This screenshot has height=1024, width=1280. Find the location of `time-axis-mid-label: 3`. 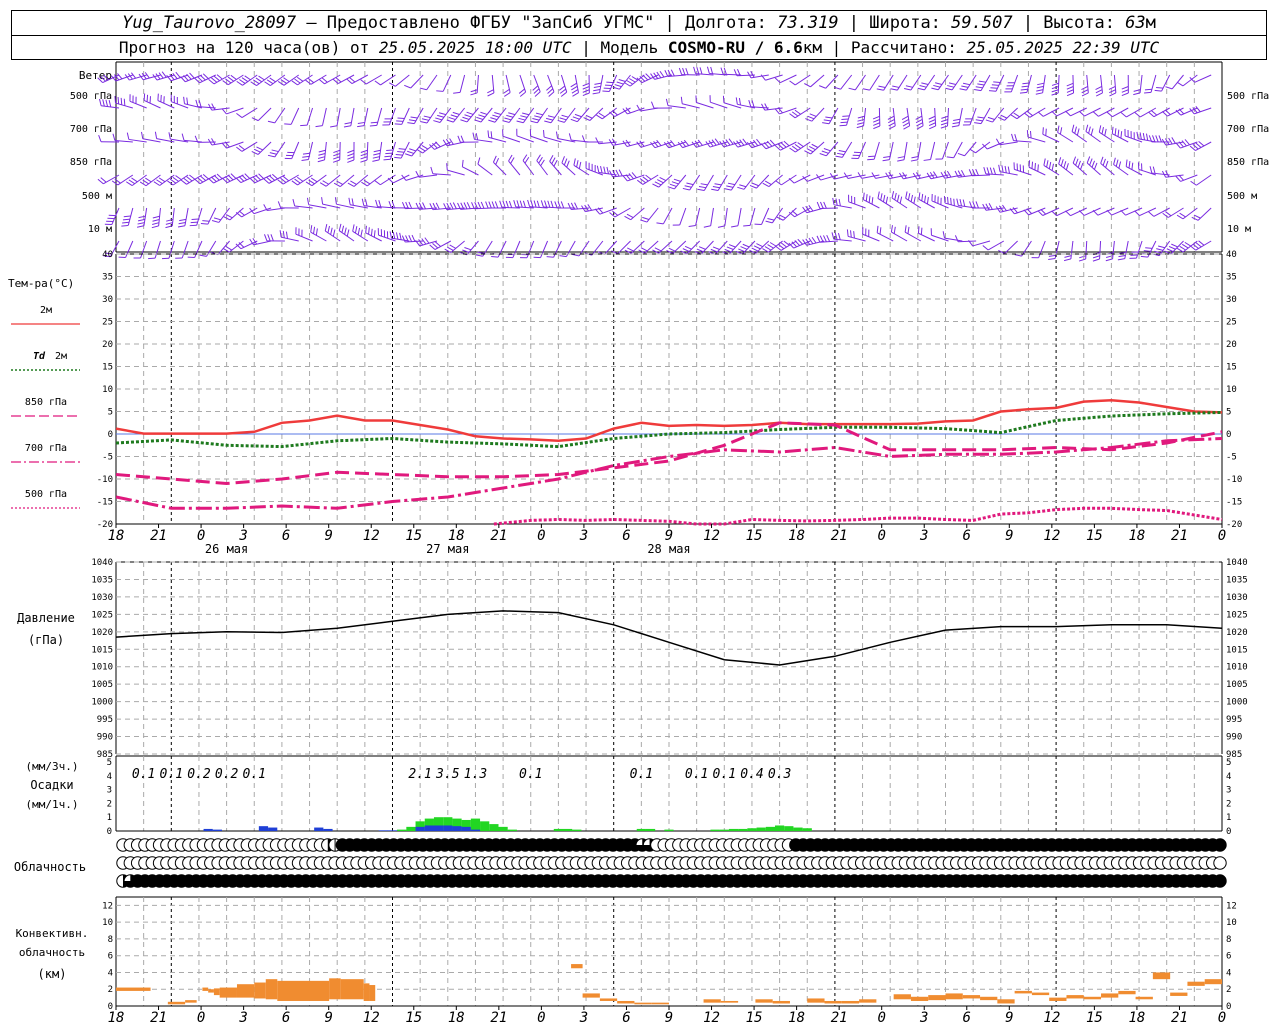

time-axis-mid-label: 3 is located at coordinates (583, 536).